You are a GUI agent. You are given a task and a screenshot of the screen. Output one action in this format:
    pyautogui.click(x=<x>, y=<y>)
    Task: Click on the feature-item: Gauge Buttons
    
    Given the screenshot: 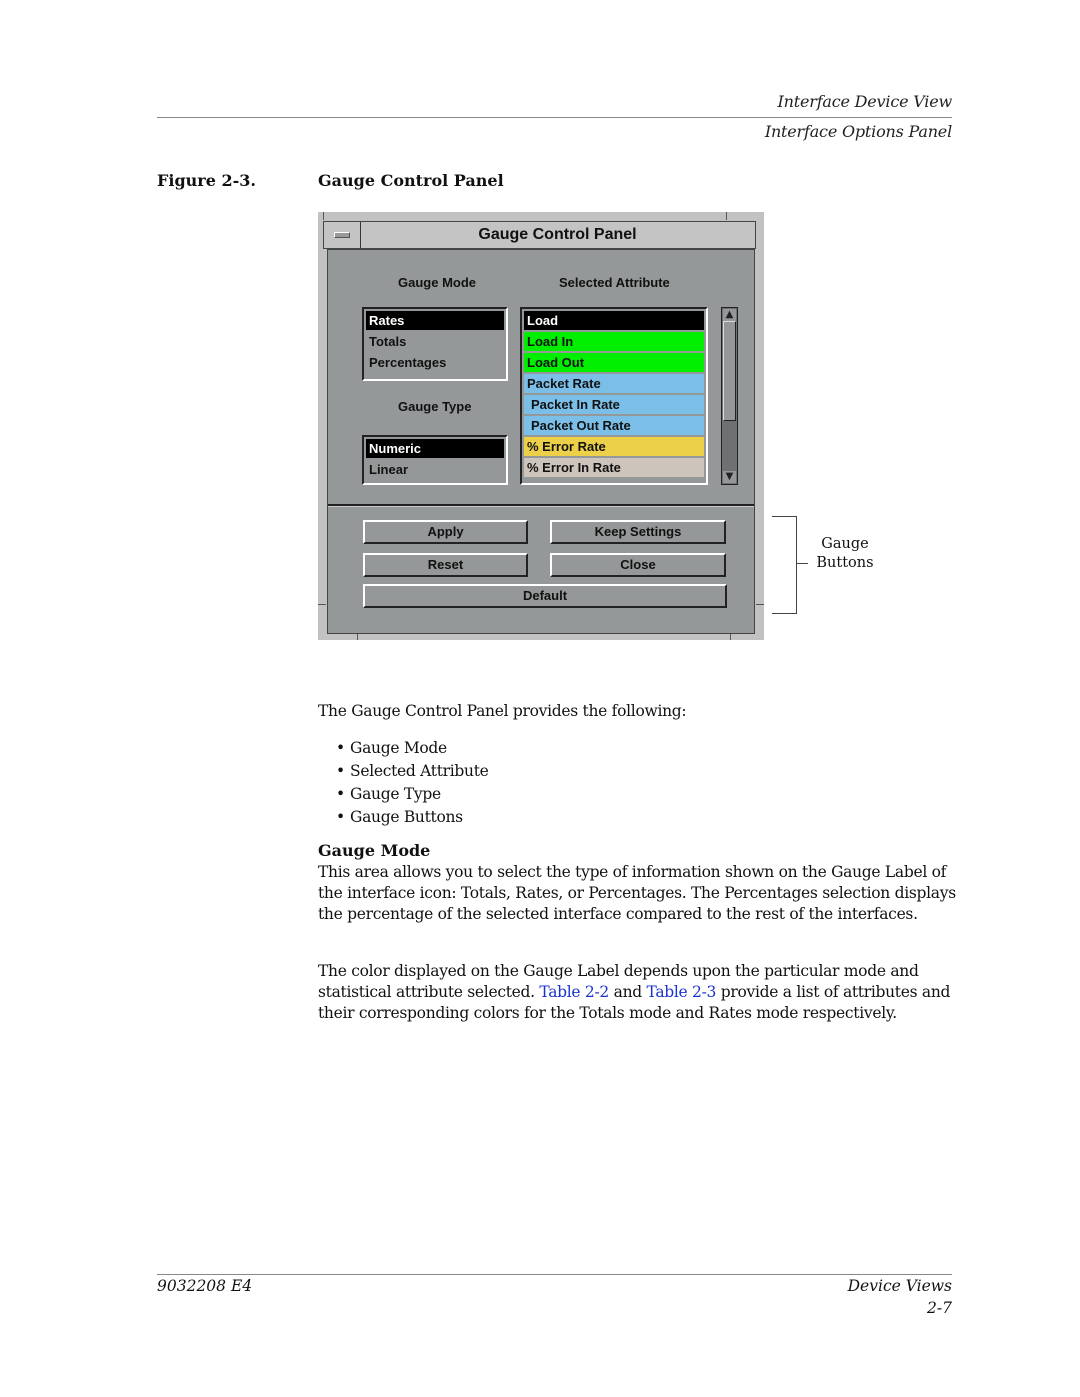 What is the action you would take?
    pyautogui.click(x=412, y=817)
    